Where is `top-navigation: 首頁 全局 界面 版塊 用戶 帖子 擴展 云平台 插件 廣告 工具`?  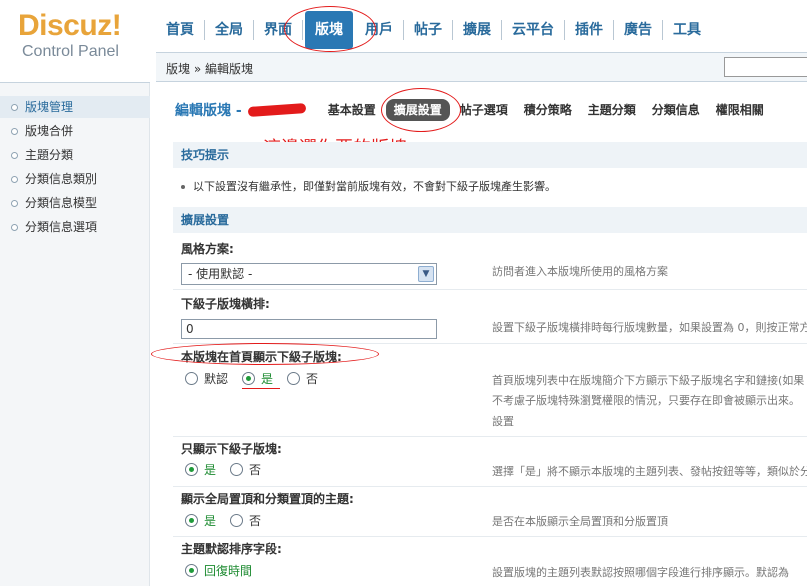 top-navigation: 首頁 全局 界面 版塊 用戶 帖子 擴展 云平台 插件 廣告 工具 is located at coordinates (433, 30).